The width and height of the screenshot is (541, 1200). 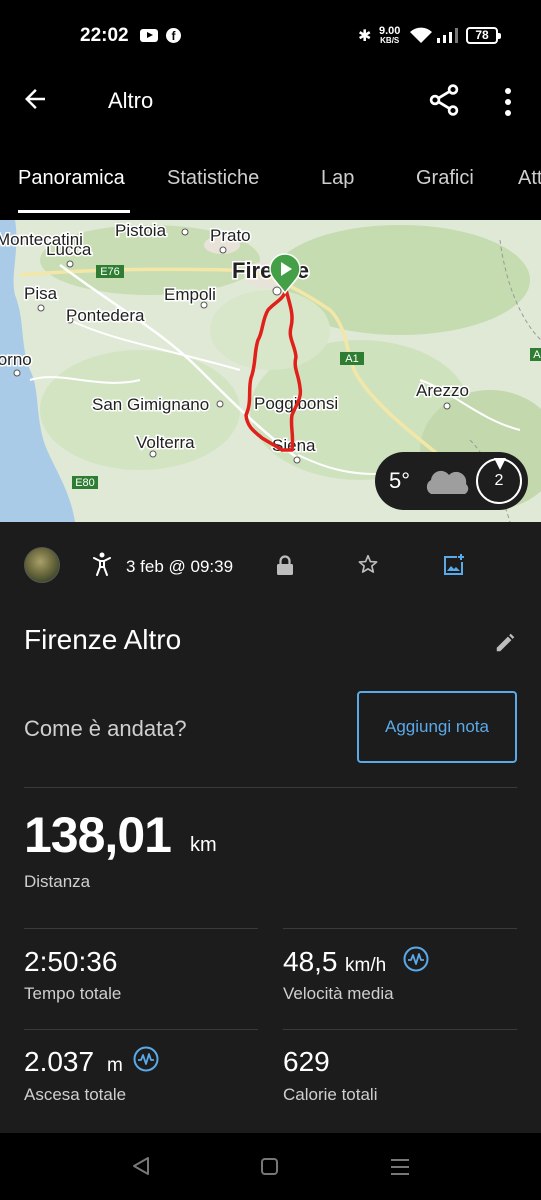 I want to click on calories-label: Calorie totali, so click(x=330, y=1094).